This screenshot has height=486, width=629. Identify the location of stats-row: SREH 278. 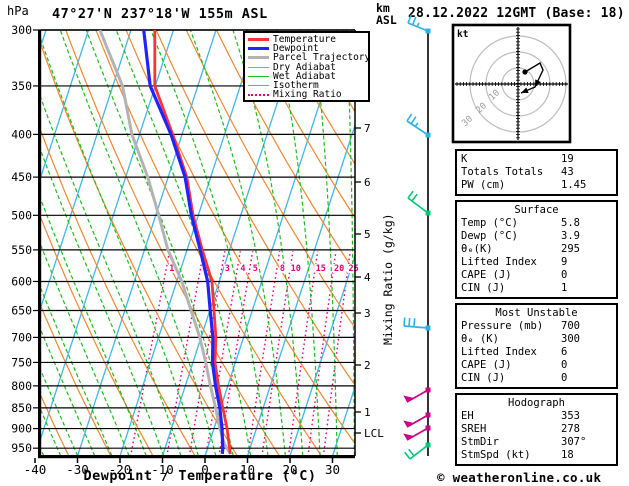
(536, 429).